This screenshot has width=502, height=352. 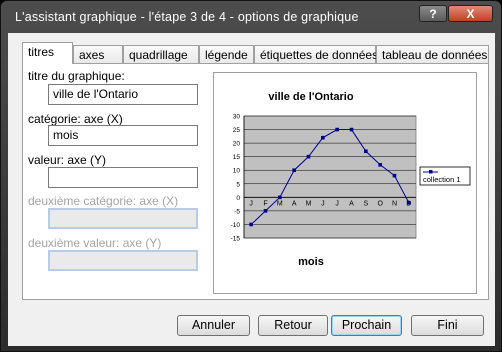 I want to click on second-category-axis-label: deuxième catégorie: axe (X), so click(x=103, y=201).